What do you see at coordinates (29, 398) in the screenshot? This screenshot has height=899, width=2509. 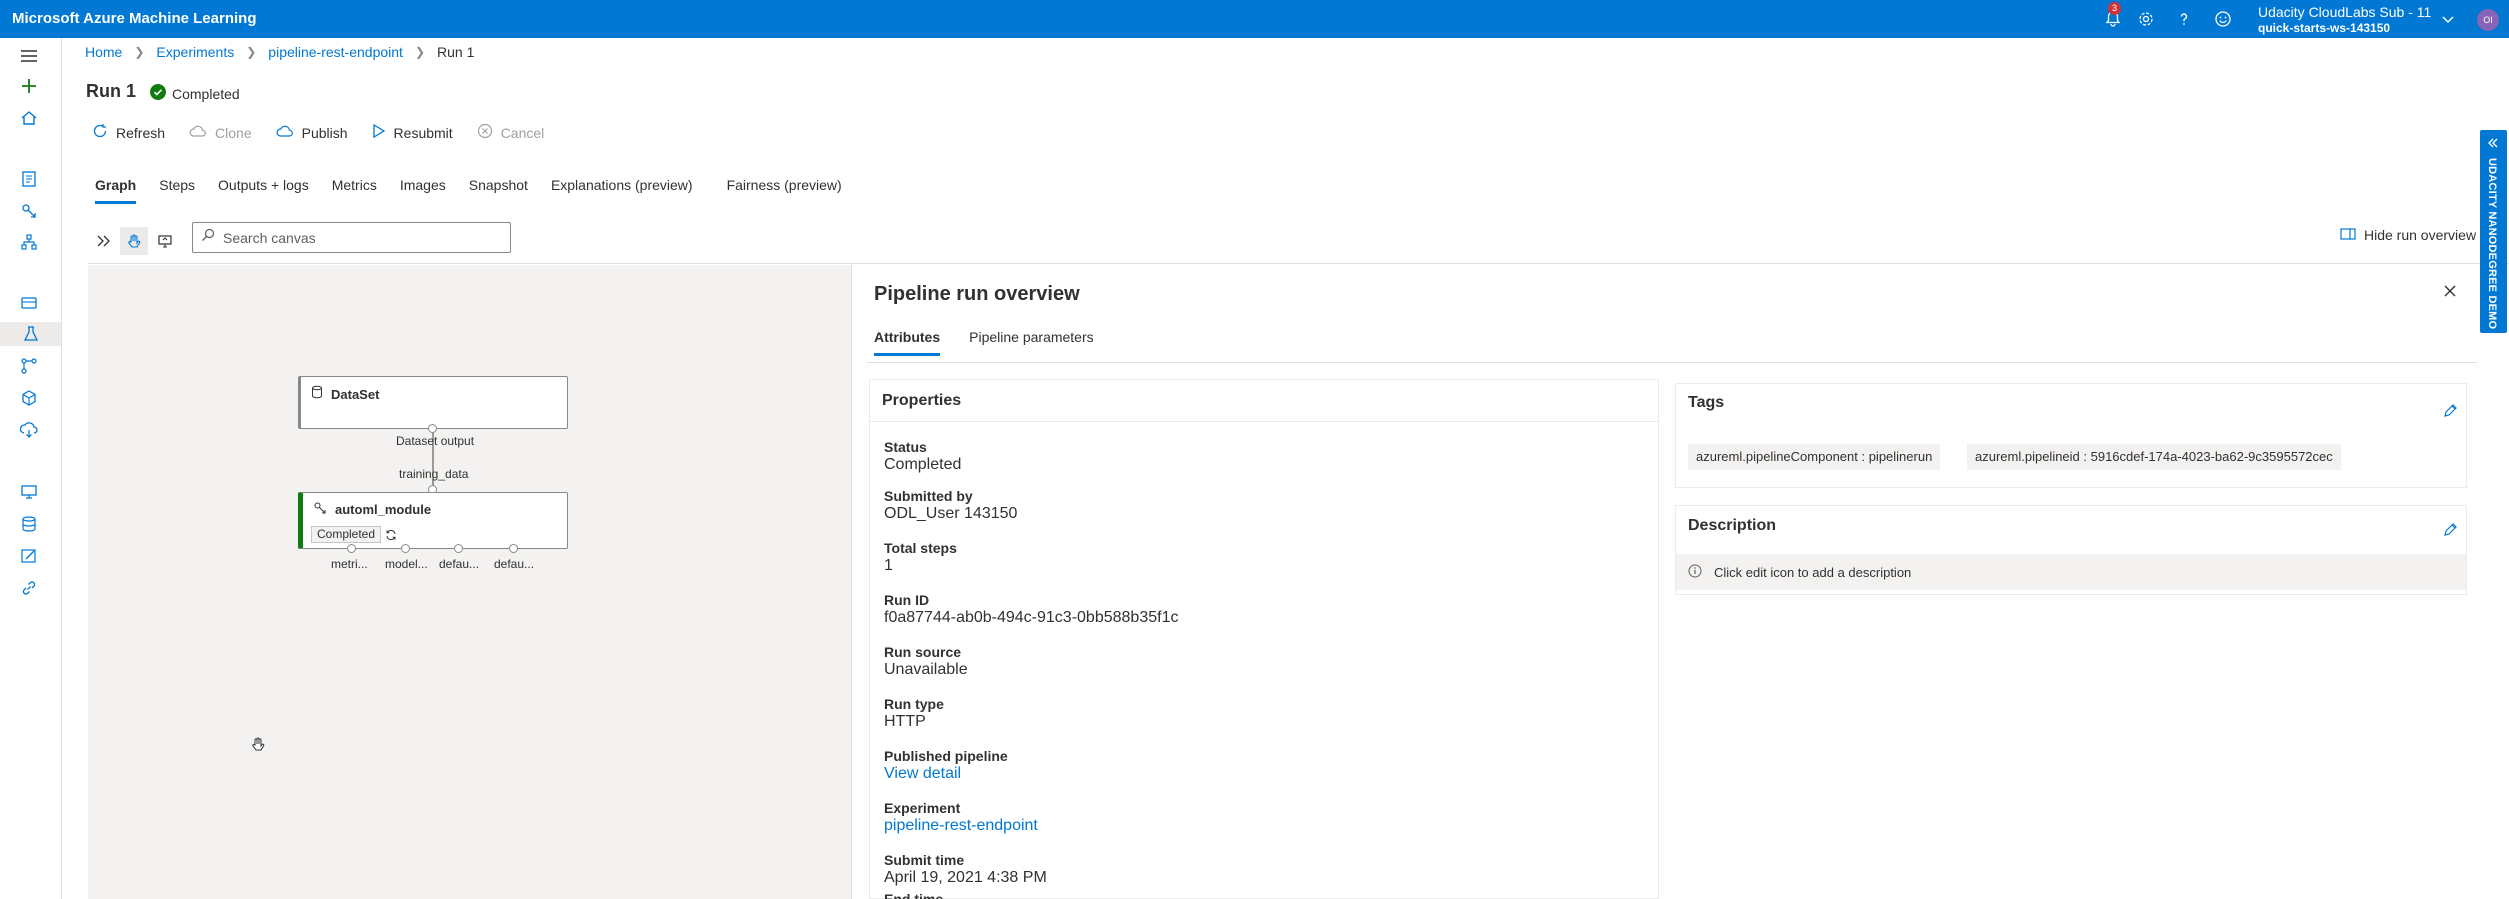 I see `models-icon` at bounding box center [29, 398].